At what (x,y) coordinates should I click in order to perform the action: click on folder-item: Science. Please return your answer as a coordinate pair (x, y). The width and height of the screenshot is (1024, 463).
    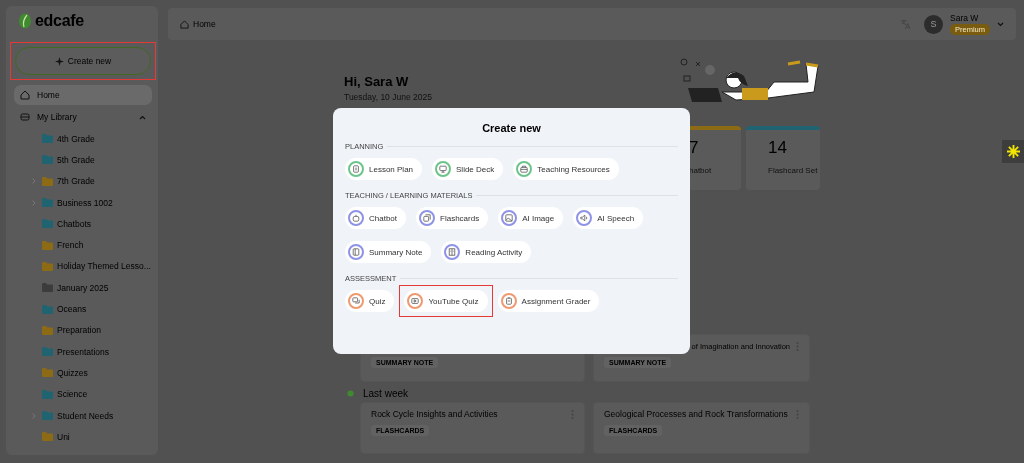
    Looking at the image, I should click on (83, 394).